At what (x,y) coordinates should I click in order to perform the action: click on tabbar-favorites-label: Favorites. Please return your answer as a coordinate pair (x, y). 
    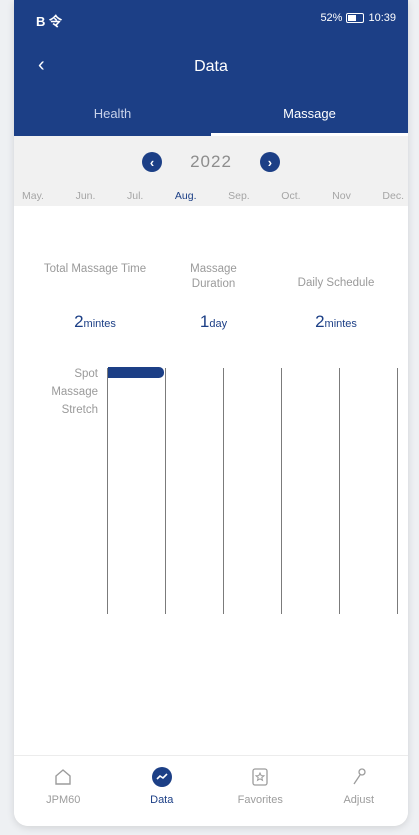
    Looking at the image, I should click on (260, 800).